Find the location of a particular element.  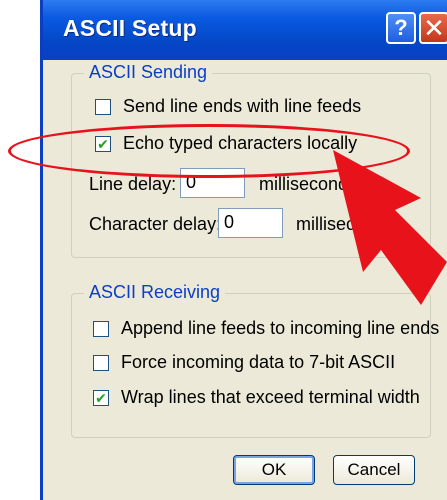

help-button: ? is located at coordinates (401, 28).